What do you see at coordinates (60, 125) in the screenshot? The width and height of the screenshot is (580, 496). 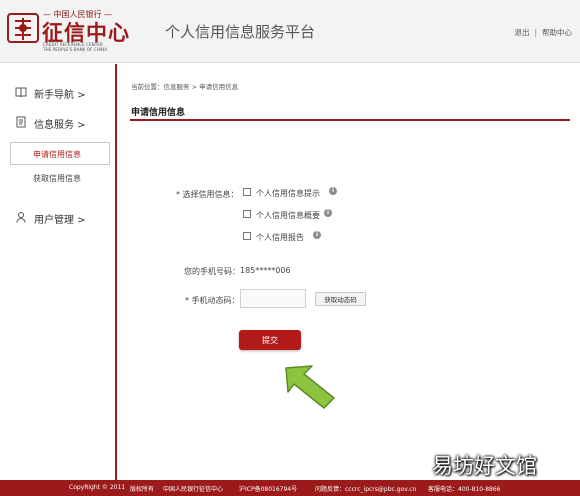 I see `sidebar-item-info-service-label: 信息服务 >` at bounding box center [60, 125].